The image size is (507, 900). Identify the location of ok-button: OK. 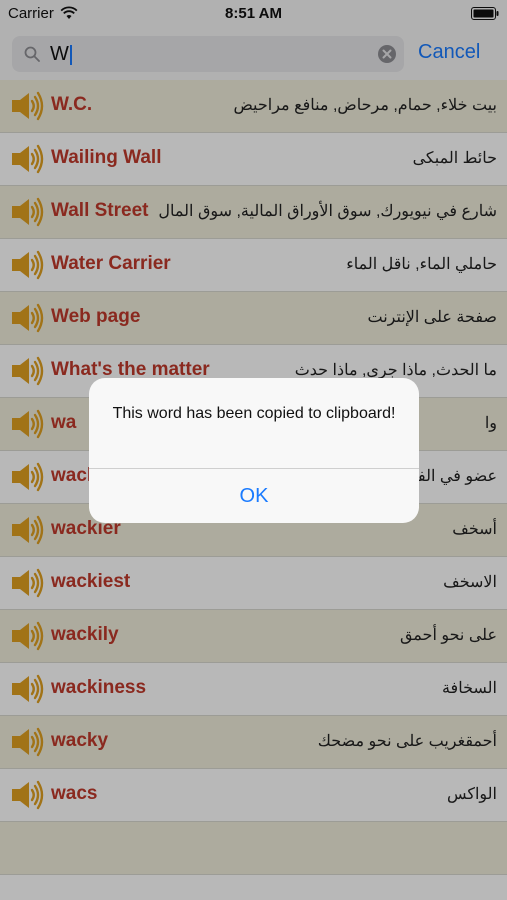
(254, 496).